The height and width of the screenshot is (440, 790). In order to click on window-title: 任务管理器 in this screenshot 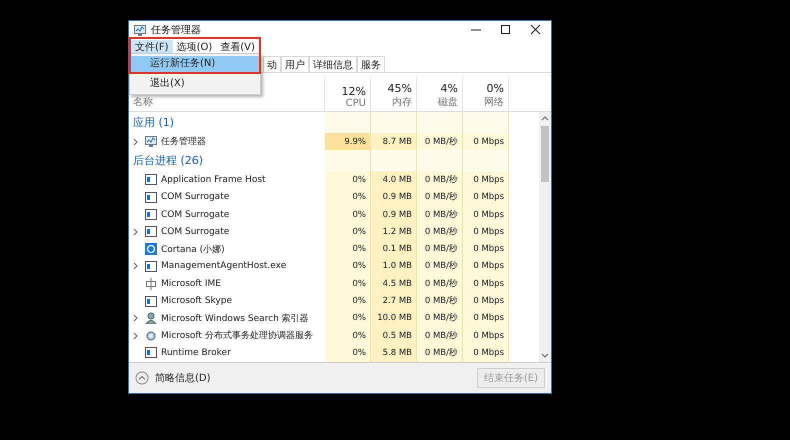, I will do `click(176, 30)`.